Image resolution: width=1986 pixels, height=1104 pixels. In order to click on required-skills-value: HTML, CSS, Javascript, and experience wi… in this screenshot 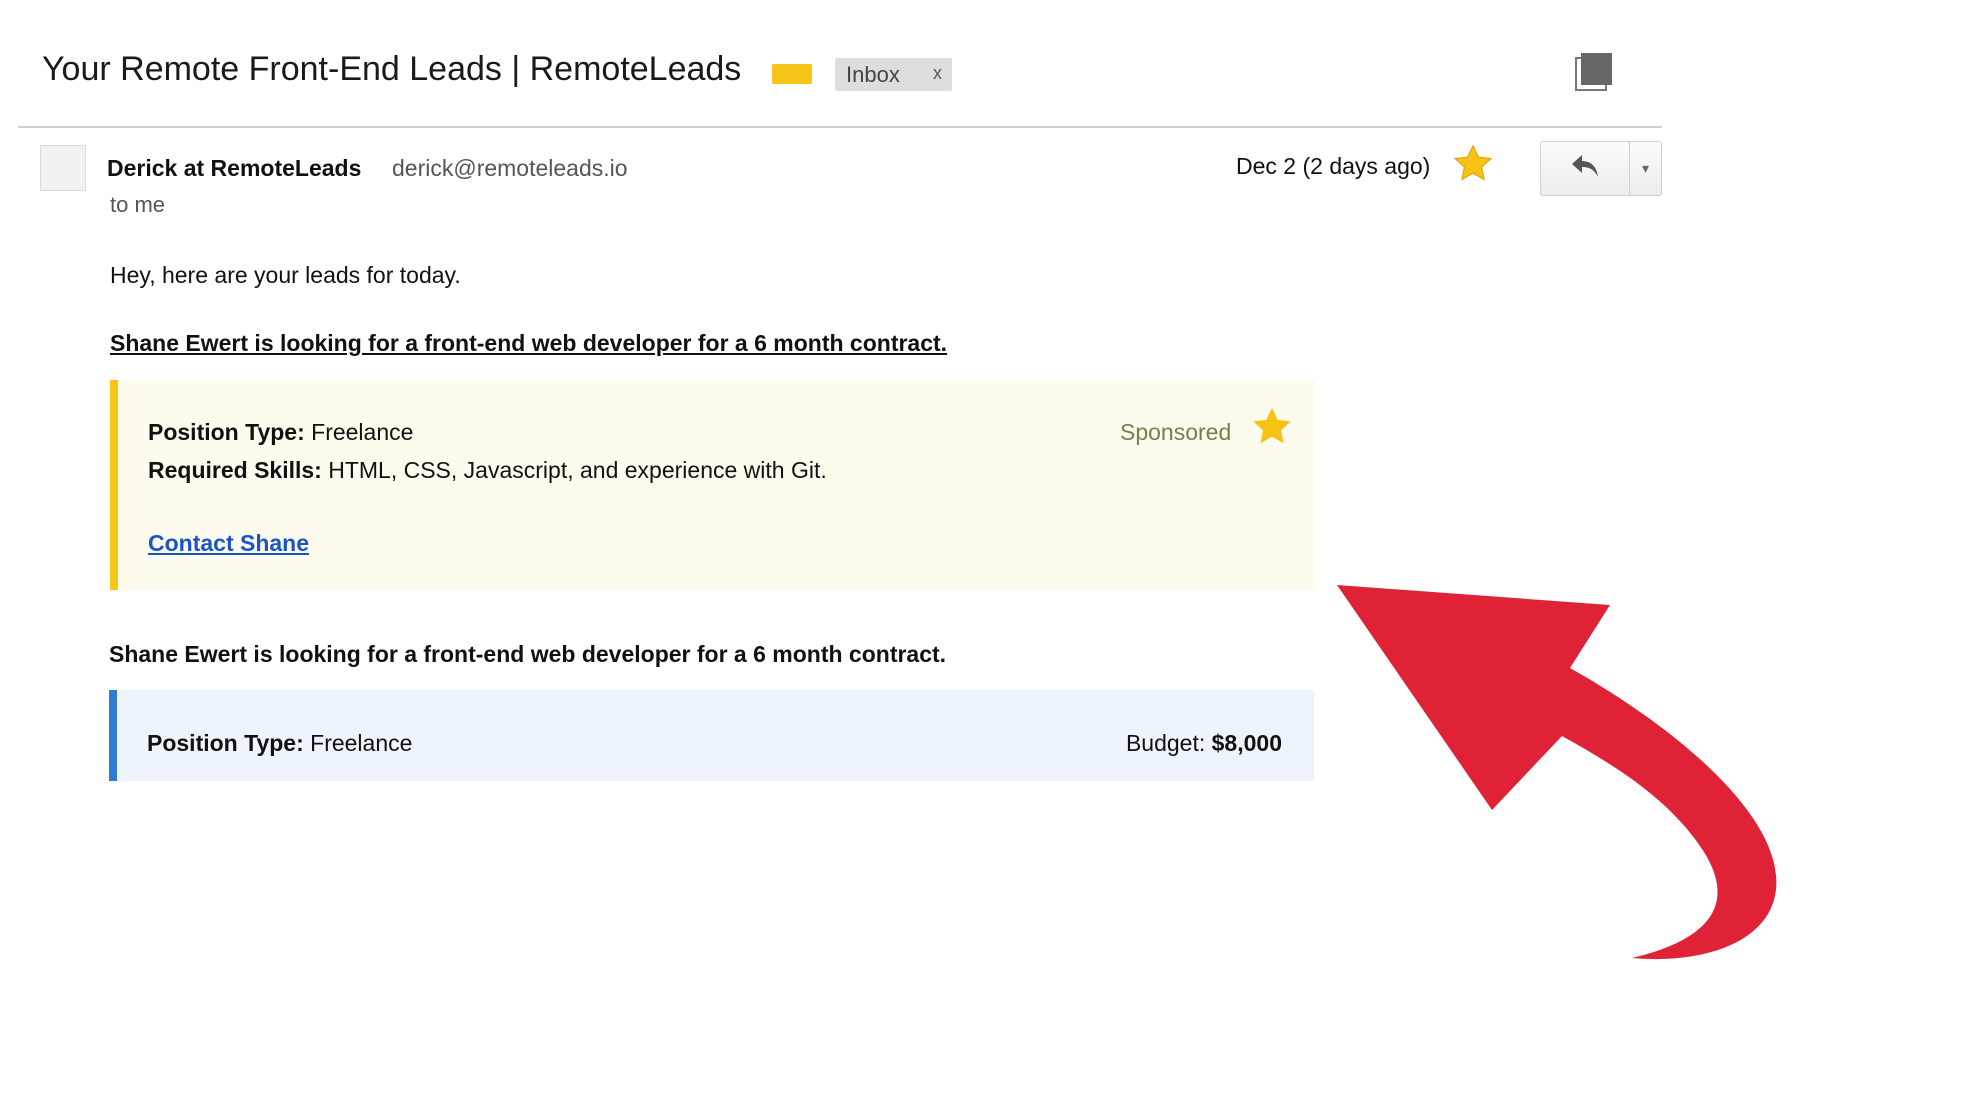, I will do `click(574, 470)`.